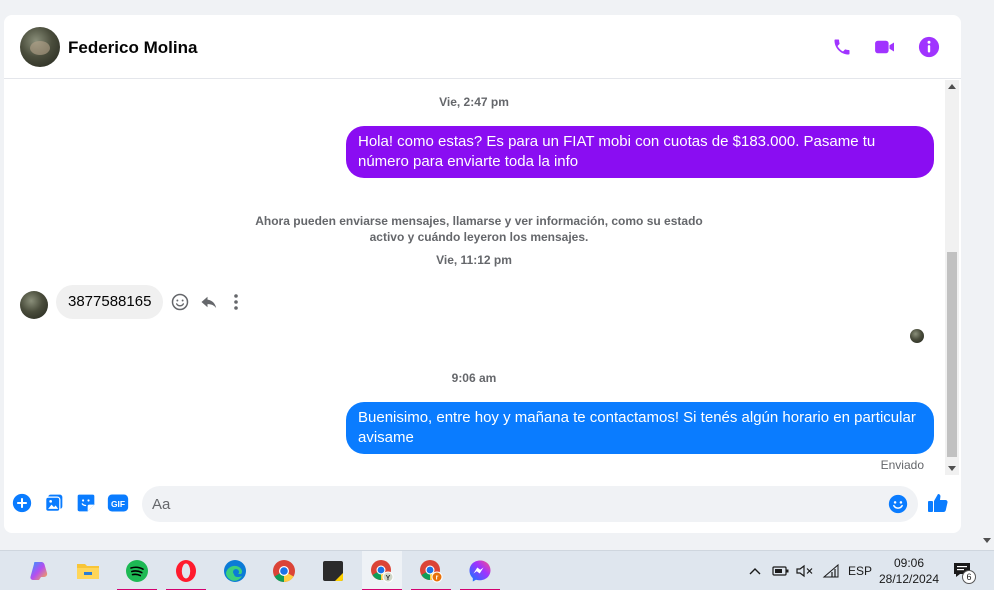  I want to click on reply-icon, so click(209, 302).